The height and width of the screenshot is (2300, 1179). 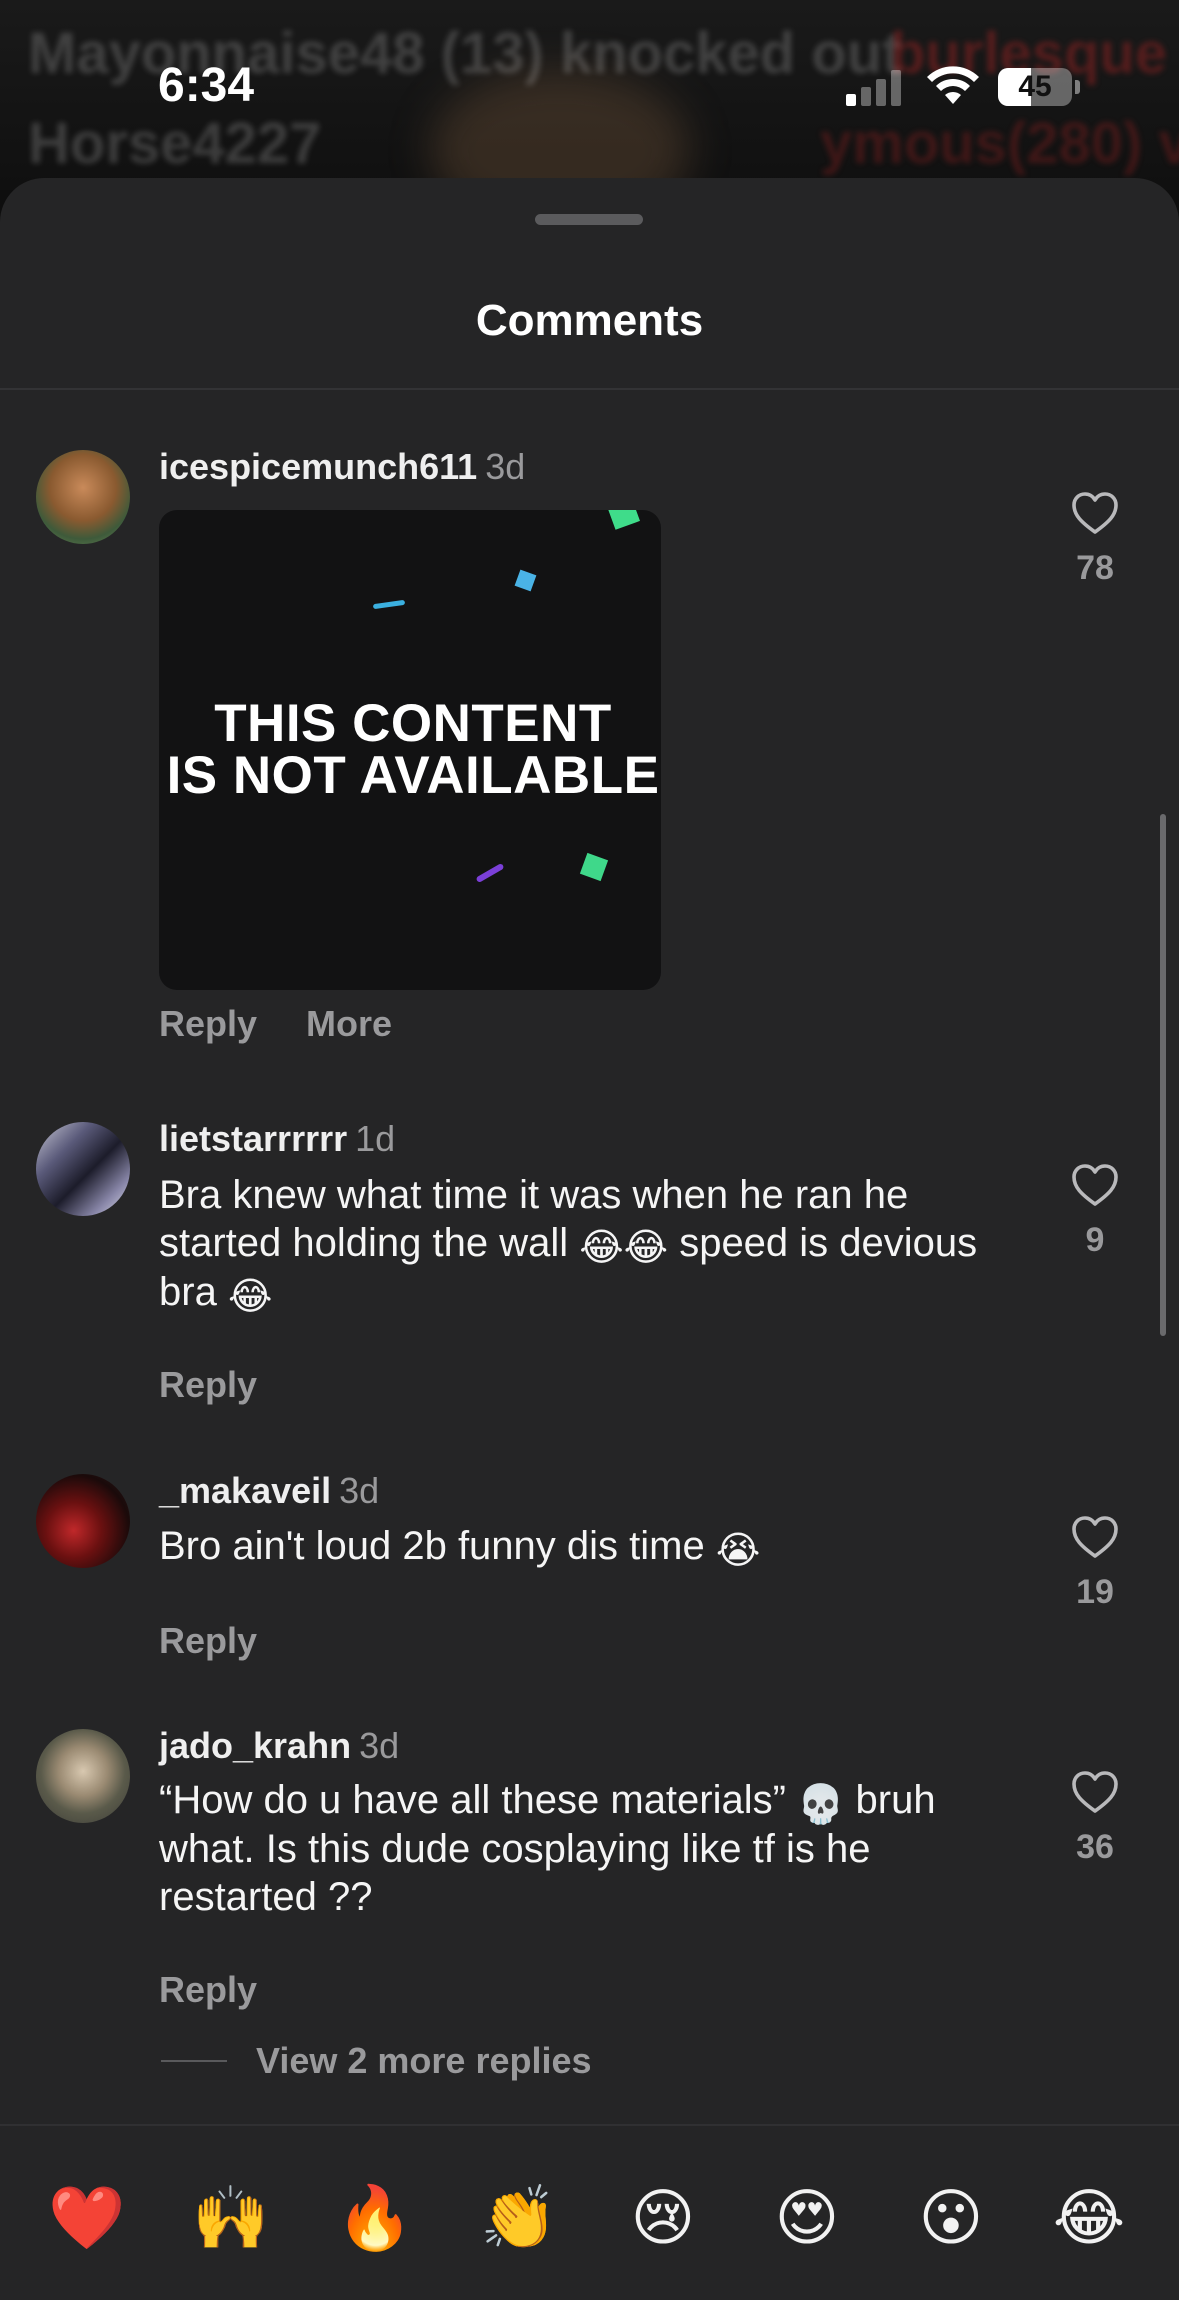 What do you see at coordinates (413, 775) in the screenshot?
I see `gif-caption-line: IS NOT AVAILABLE` at bounding box center [413, 775].